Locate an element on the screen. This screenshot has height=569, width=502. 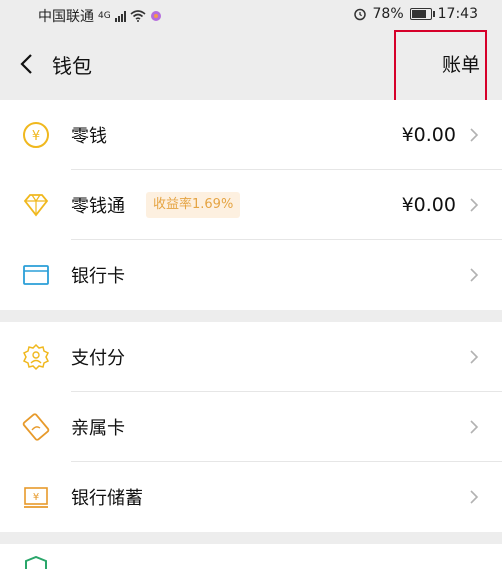
lingqiantong-label: 零钱通 is located at coordinates (98, 206).